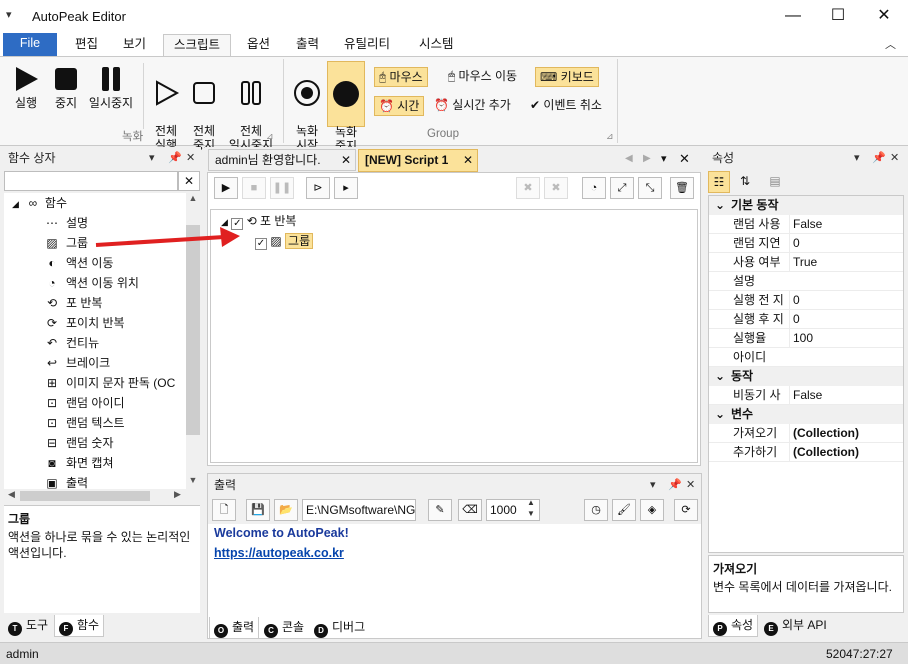 This screenshot has width=908, height=664. Describe the element at coordinates (890, 44) in the screenshot. I see `ribbon-collapse-icon: ︿` at that location.